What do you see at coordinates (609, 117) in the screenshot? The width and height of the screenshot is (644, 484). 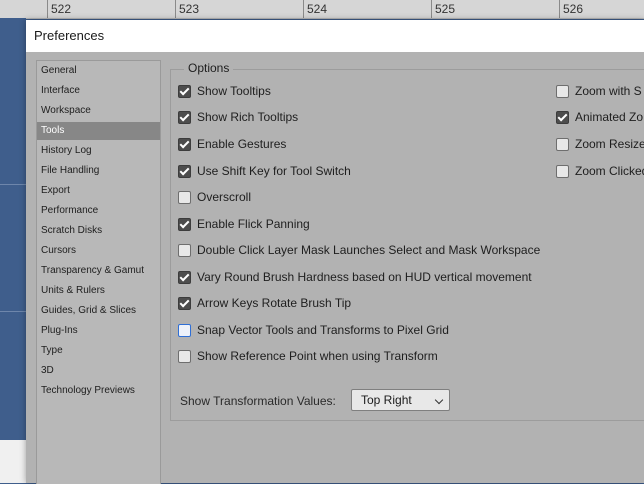 I see `option-label: Animated Zo` at bounding box center [609, 117].